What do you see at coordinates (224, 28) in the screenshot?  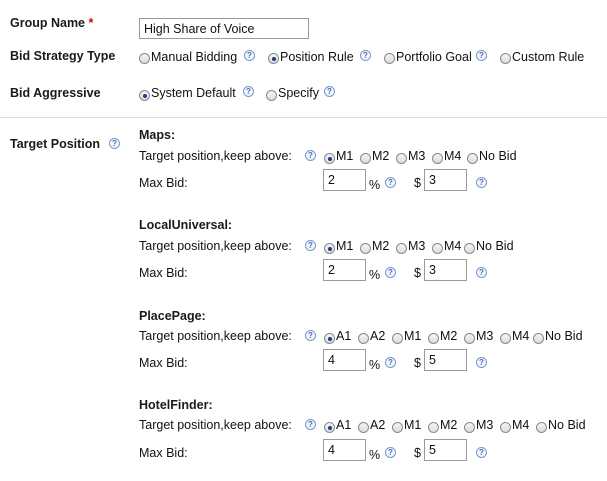 I see `group-name-input` at bounding box center [224, 28].